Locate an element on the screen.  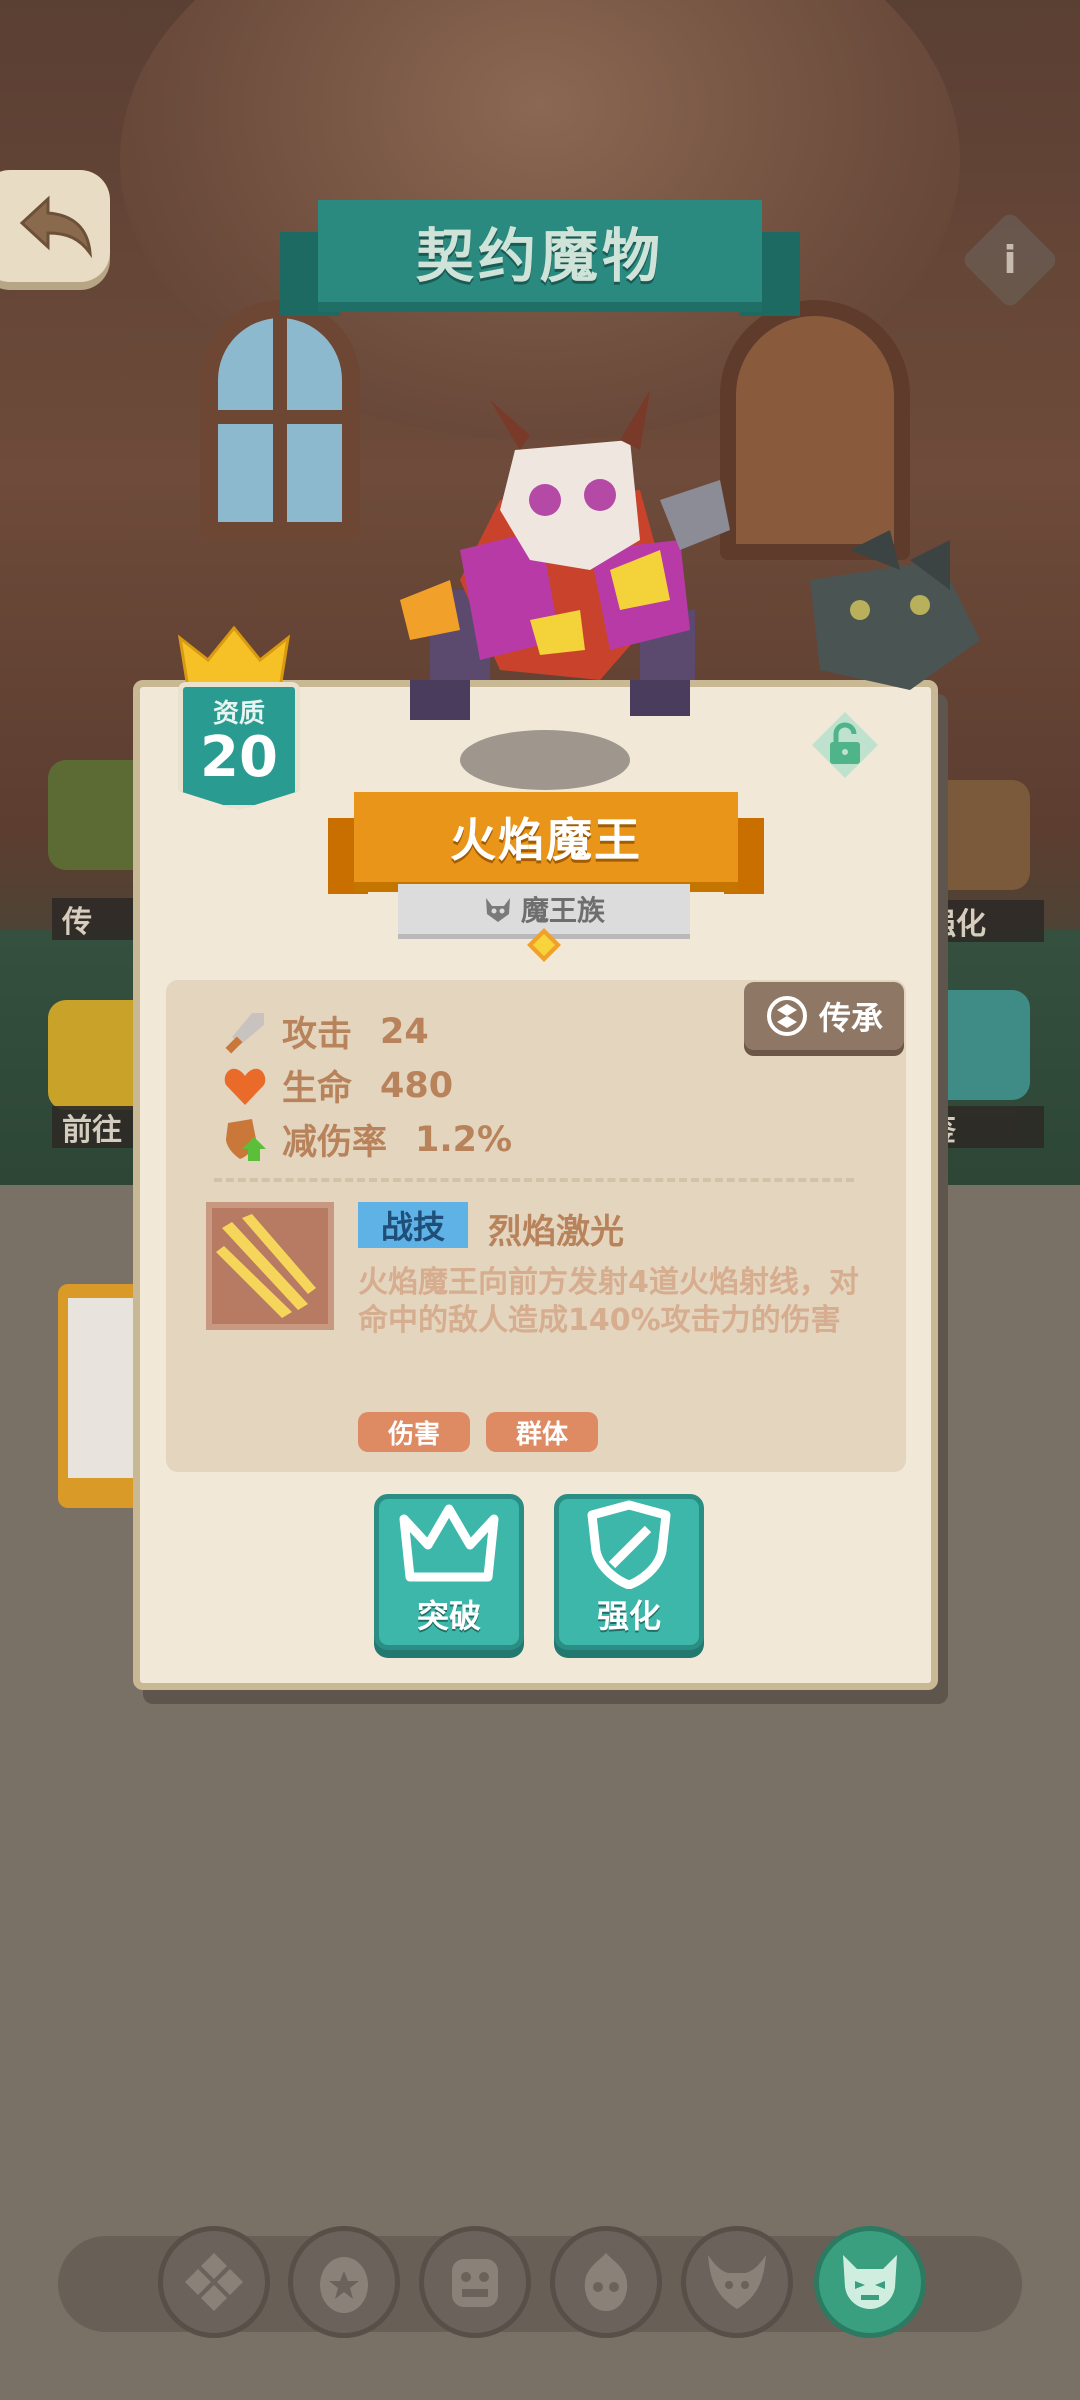
info-button: i is located at coordinates (1010, 260).